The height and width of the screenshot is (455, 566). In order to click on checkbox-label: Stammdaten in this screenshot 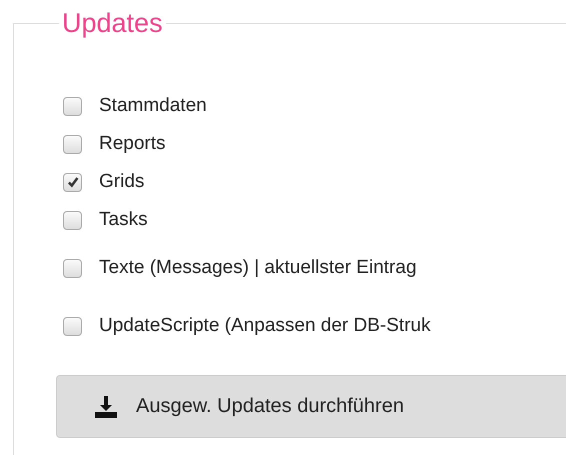, I will do `click(153, 106)`.